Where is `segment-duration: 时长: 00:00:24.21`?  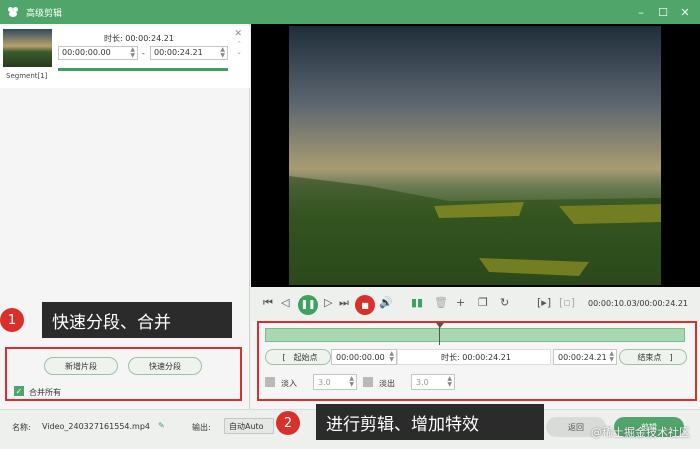
segment-duration: 时长: 00:00:24.21 is located at coordinates (139, 38).